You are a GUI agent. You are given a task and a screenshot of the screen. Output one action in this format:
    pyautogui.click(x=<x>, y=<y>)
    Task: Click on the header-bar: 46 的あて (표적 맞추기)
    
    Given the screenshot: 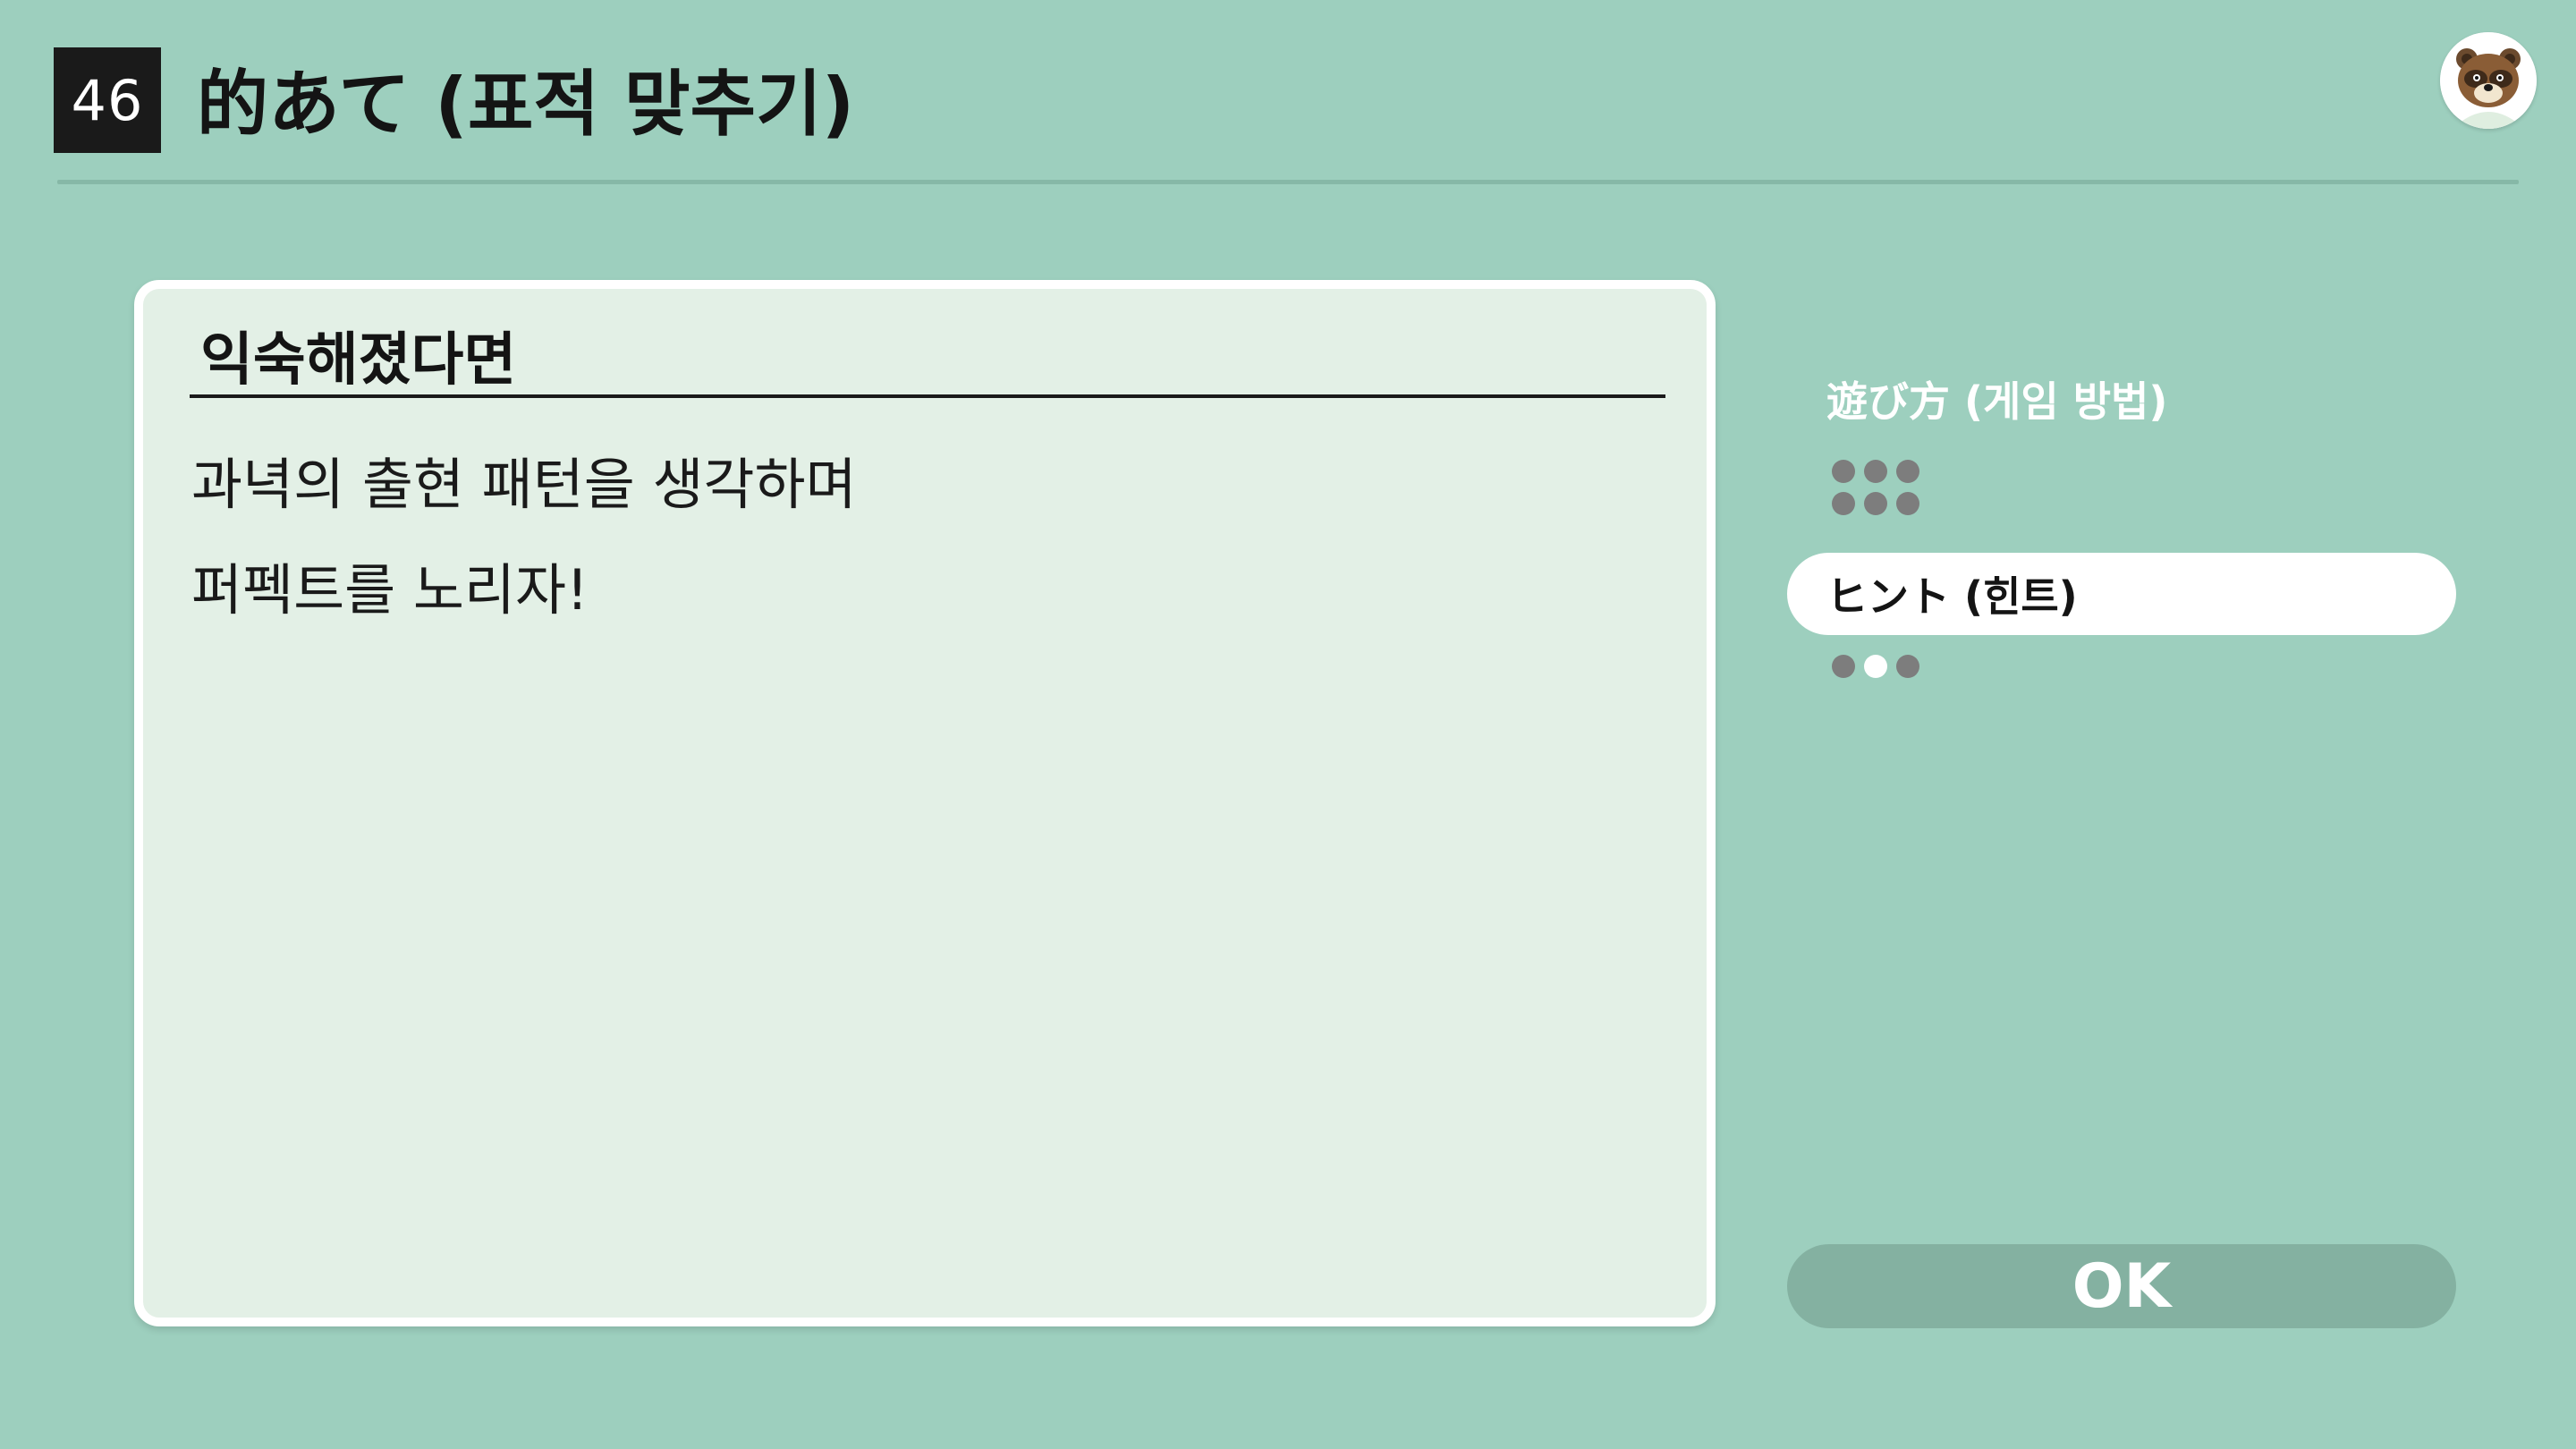 What is the action you would take?
    pyautogui.click(x=1288, y=94)
    